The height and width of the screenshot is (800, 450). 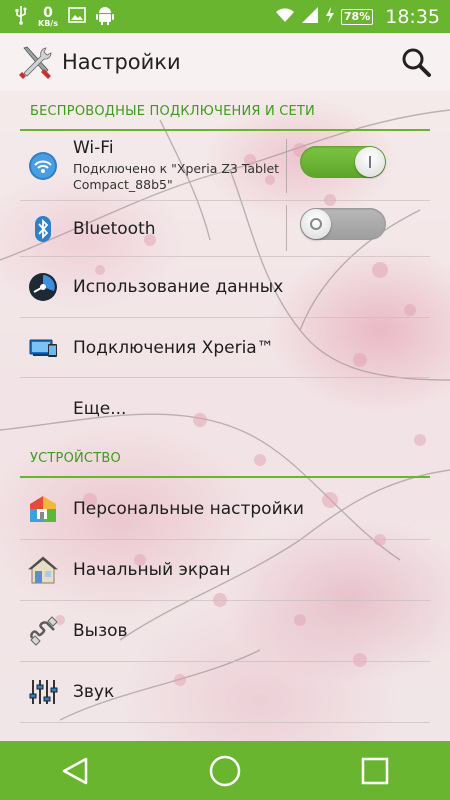 I want to click on settings-item-call: Вызов, so click(x=225, y=631).